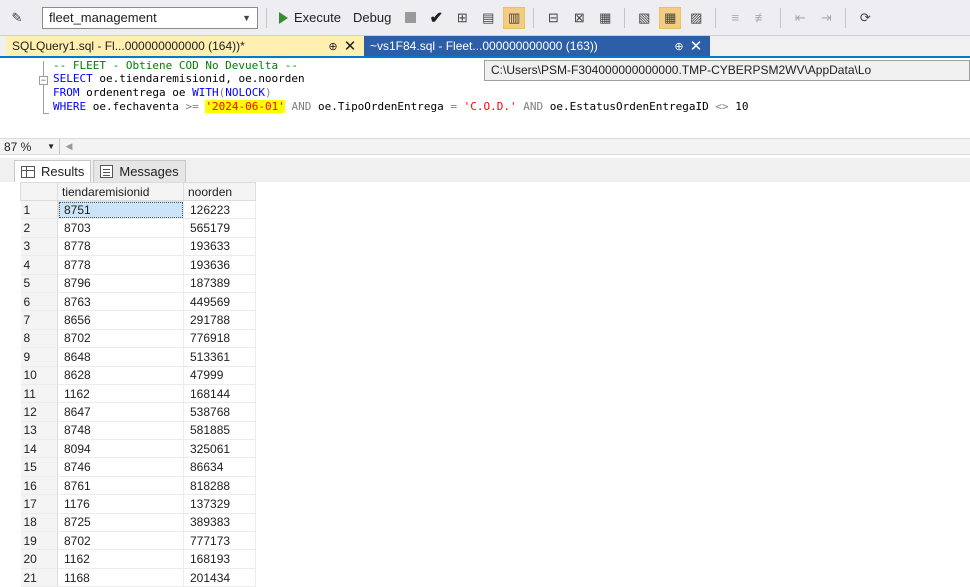 The height and width of the screenshot is (587, 970). What do you see at coordinates (219, 523) in the screenshot?
I see `cell-noorden: 389383` at bounding box center [219, 523].